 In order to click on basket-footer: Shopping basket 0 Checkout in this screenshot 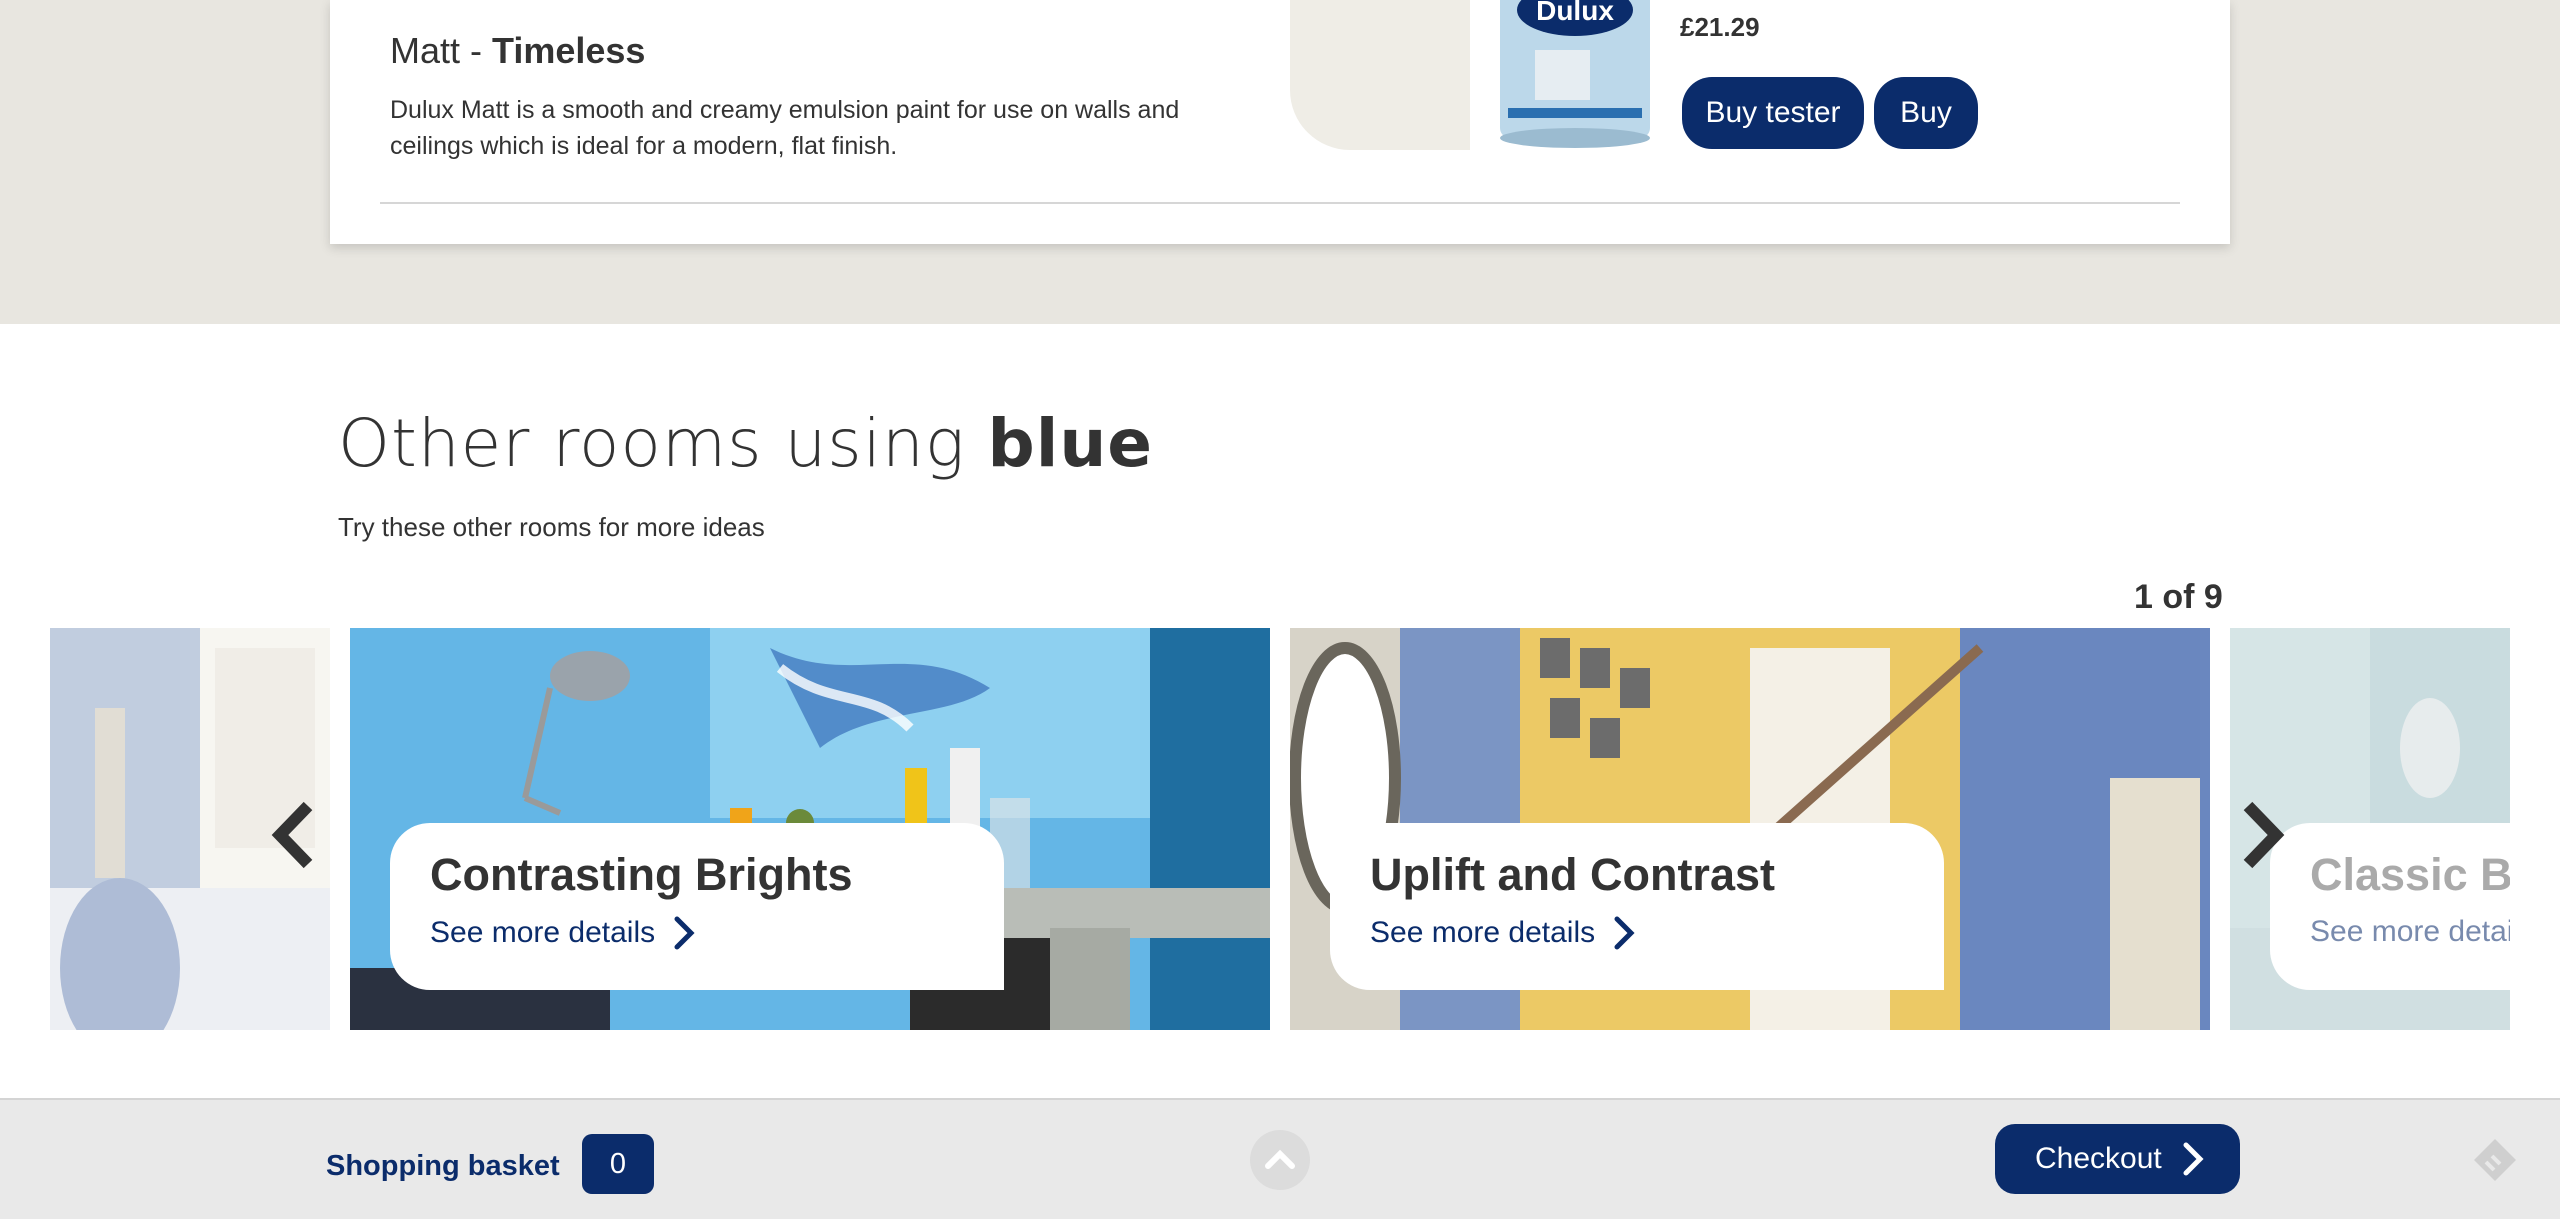, I will do `click(1280, 1158)`.